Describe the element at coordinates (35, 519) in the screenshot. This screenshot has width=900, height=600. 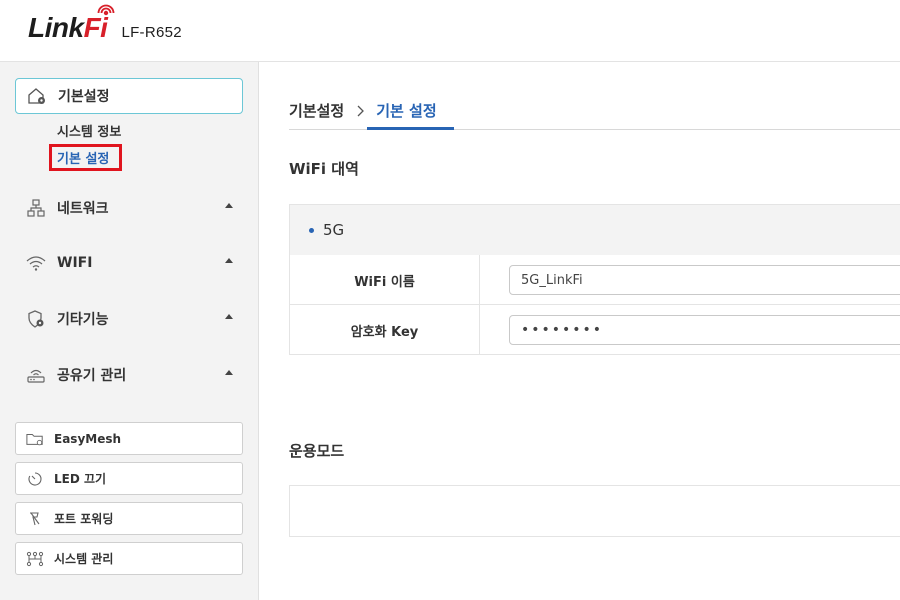
I see `port-icon` at that location.